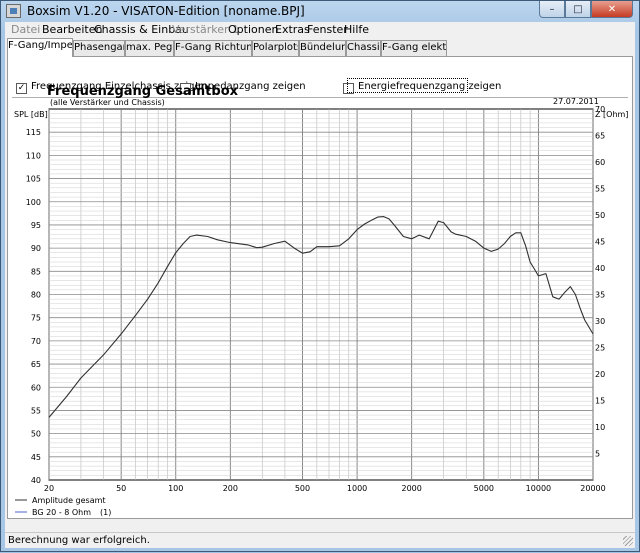 This screenshot has height=553, width=640. What do you see at coordinates (105, 512) in the screenshot?
I see `legend-suffix: (1)` at bounding box center [105, 512].